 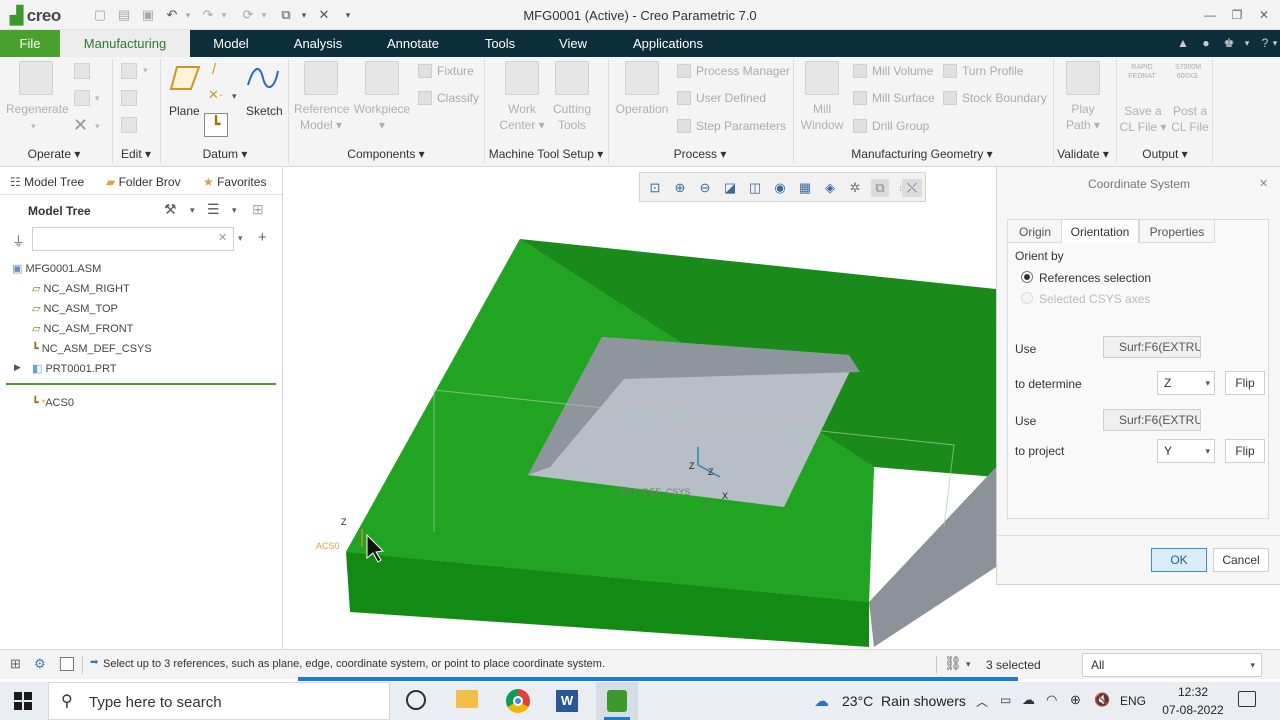 What do you see at coordinates (324, 15) in the screenshot?
I see `close-window-icon: ✕` at bounding box center [324, 15].